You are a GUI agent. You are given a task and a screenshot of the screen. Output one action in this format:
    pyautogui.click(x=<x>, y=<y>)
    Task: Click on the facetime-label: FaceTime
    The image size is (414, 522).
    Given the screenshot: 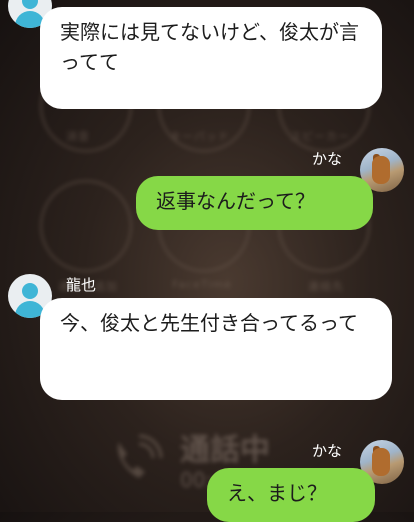 What is the action you would take?
    pyautogui.click(x=202, y=284)
    